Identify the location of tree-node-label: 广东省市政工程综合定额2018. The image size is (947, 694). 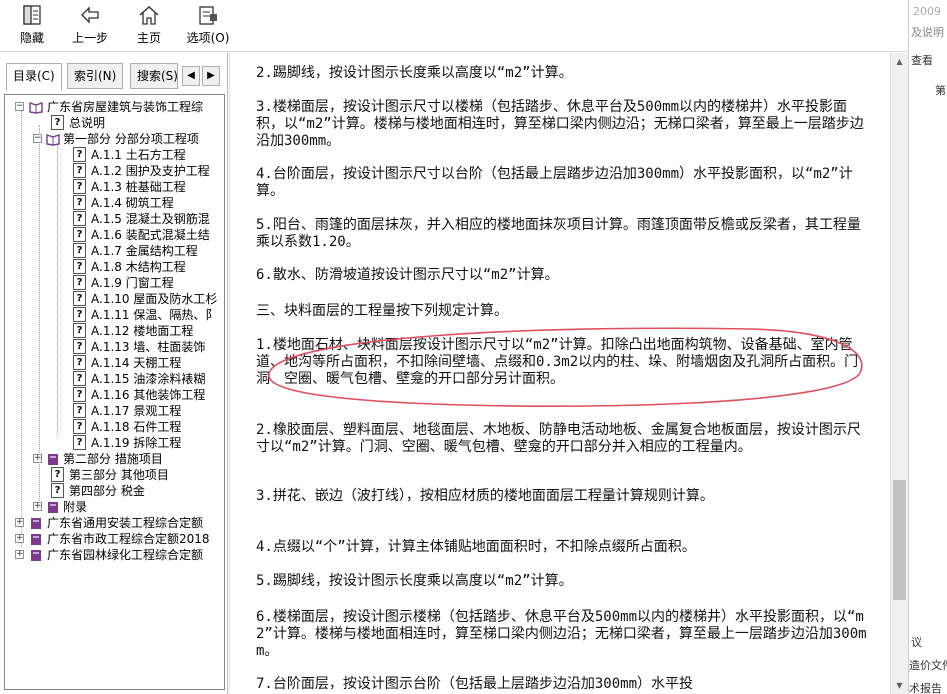
(128, 539).